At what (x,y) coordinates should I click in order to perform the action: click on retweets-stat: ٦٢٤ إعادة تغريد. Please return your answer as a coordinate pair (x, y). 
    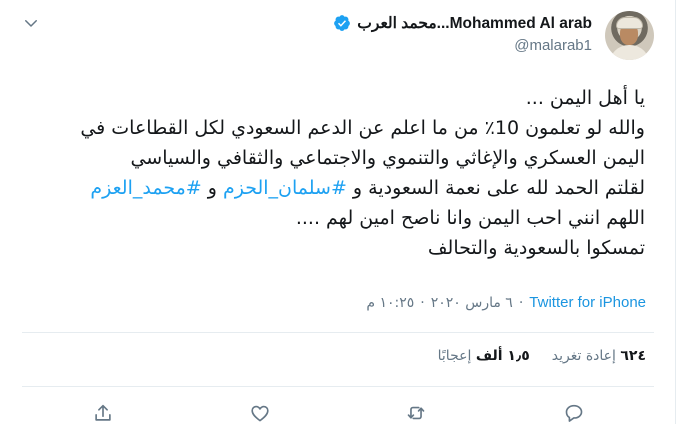
    Looking at the image, I should click on (599, 356).